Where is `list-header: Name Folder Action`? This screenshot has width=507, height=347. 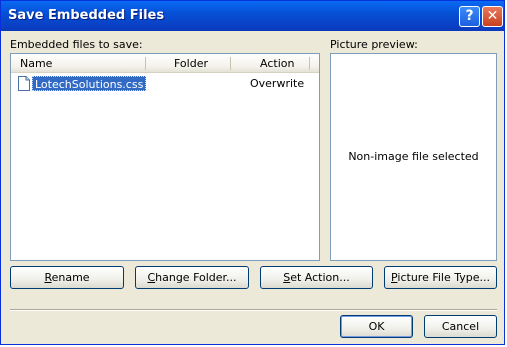 list-header: Name Folder Action is located at coordinates (165, 63).